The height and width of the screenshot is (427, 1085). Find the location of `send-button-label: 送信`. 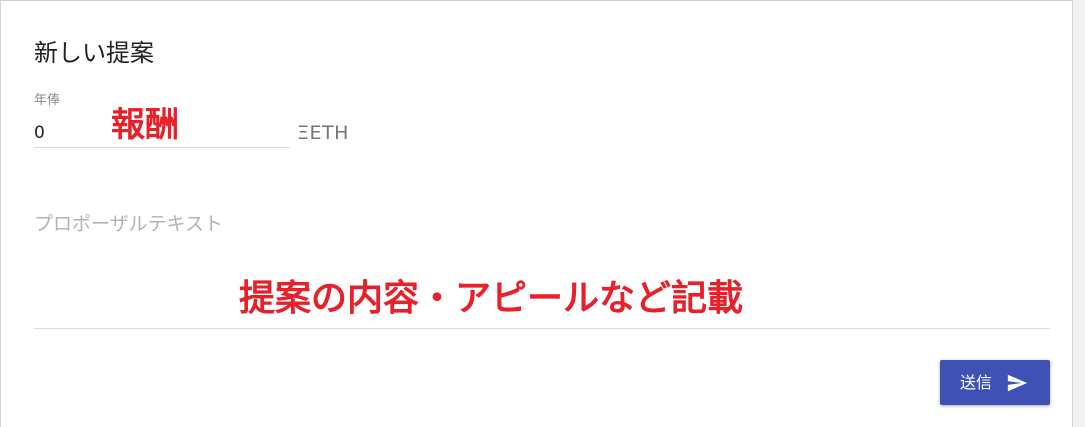

send-button-label: 送信 is located at coordinates (975, 382).